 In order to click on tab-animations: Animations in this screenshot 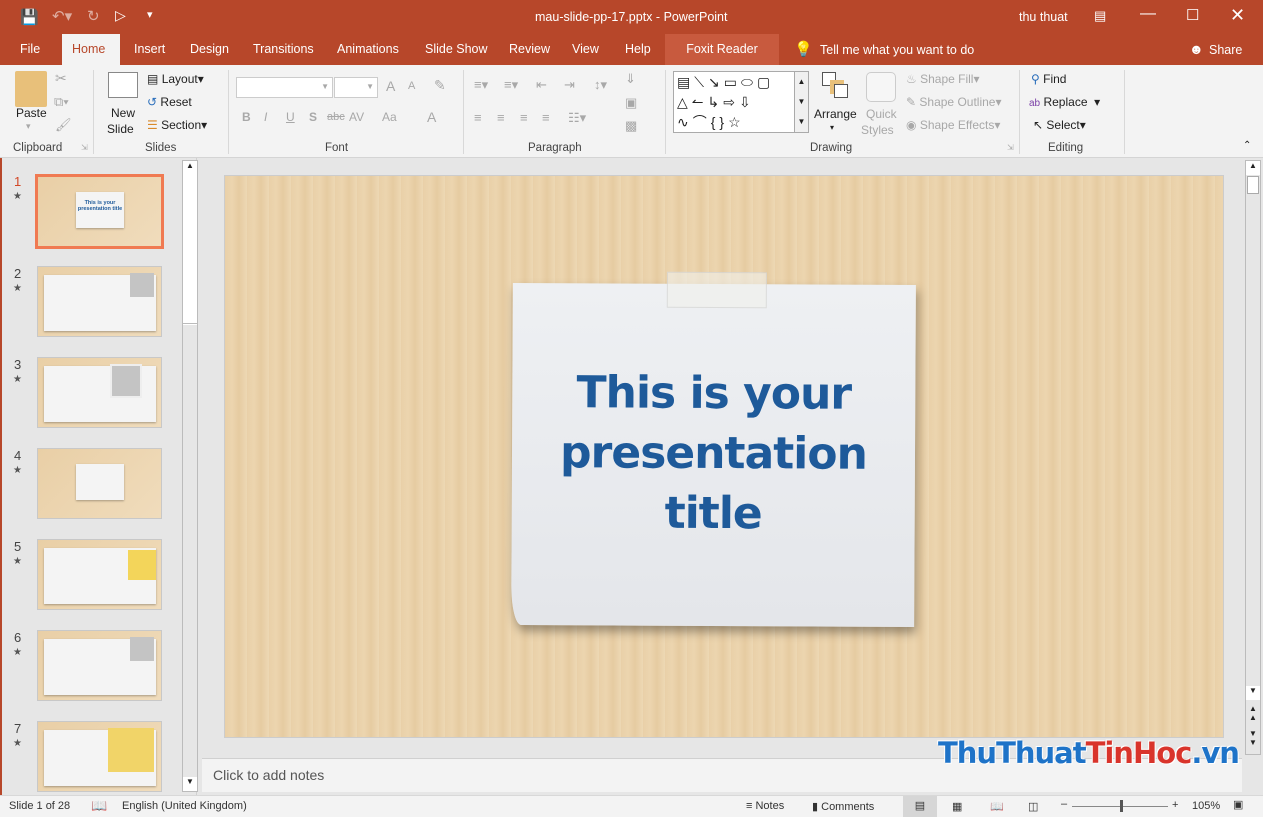, I will do `click(368, 49)`.